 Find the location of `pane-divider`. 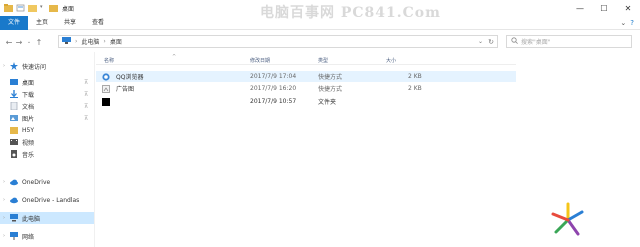

pane-divider is located at coordinates (94, 149).